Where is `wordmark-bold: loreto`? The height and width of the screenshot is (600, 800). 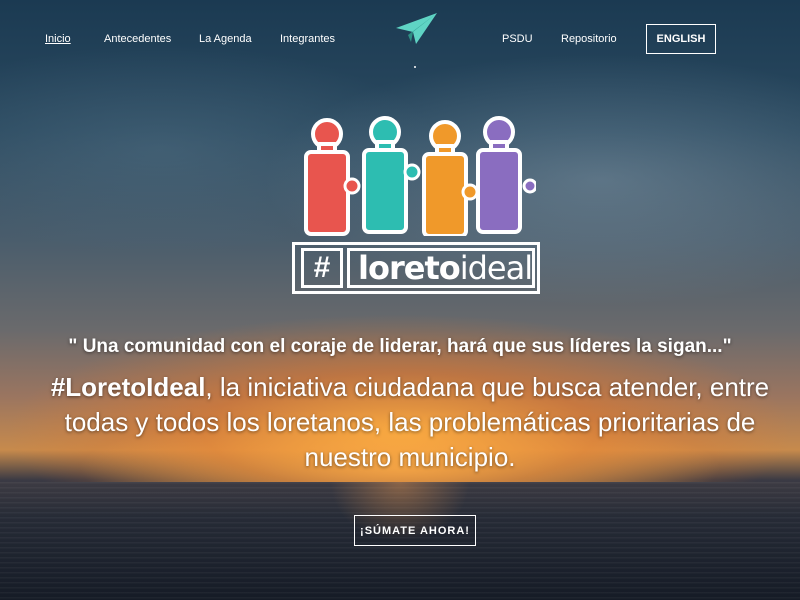 wordmark-bold: loreto is located at coordinates (409, 268).